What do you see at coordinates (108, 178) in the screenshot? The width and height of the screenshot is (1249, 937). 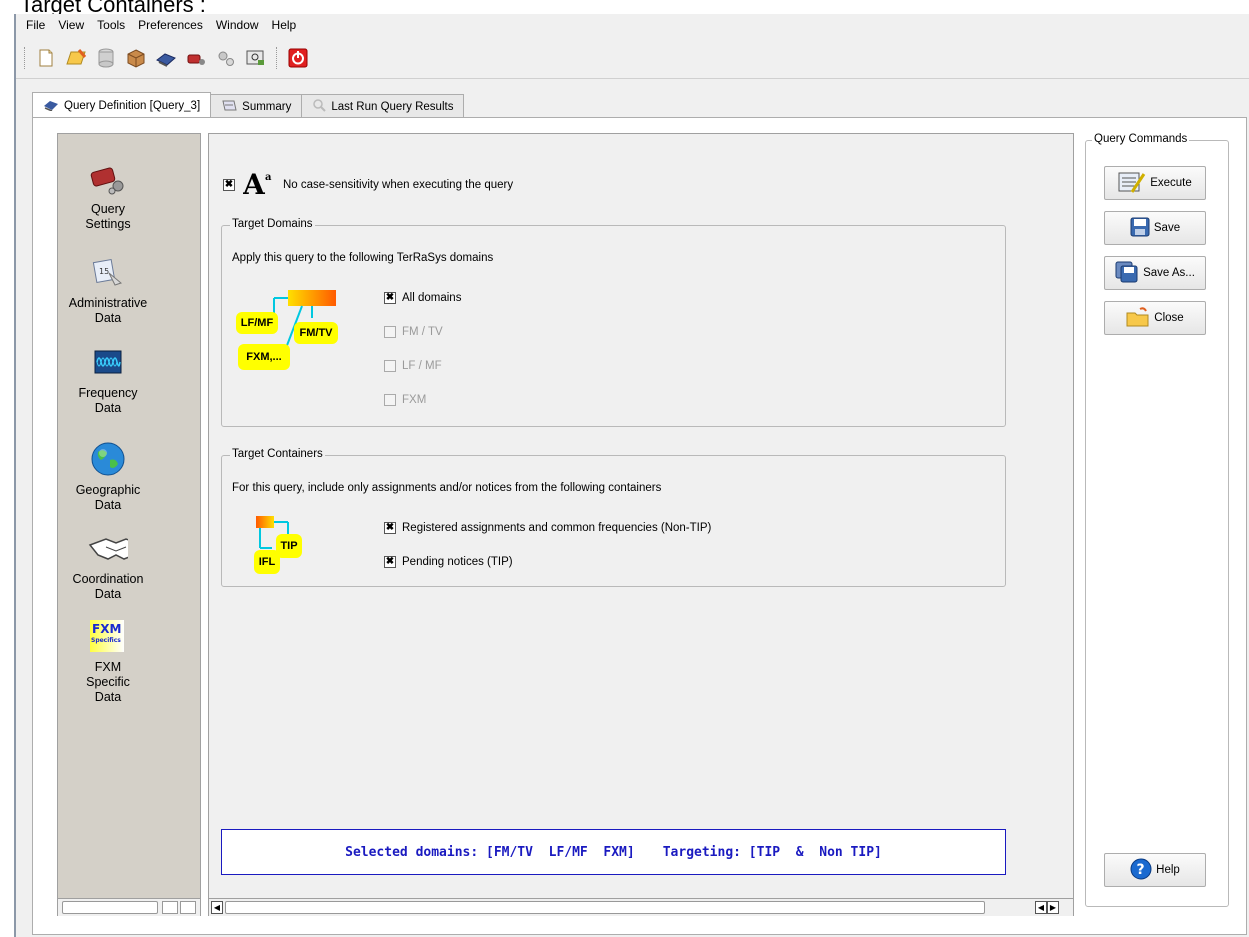 I see `query-settings-icon` at bounding box center [108, 178].